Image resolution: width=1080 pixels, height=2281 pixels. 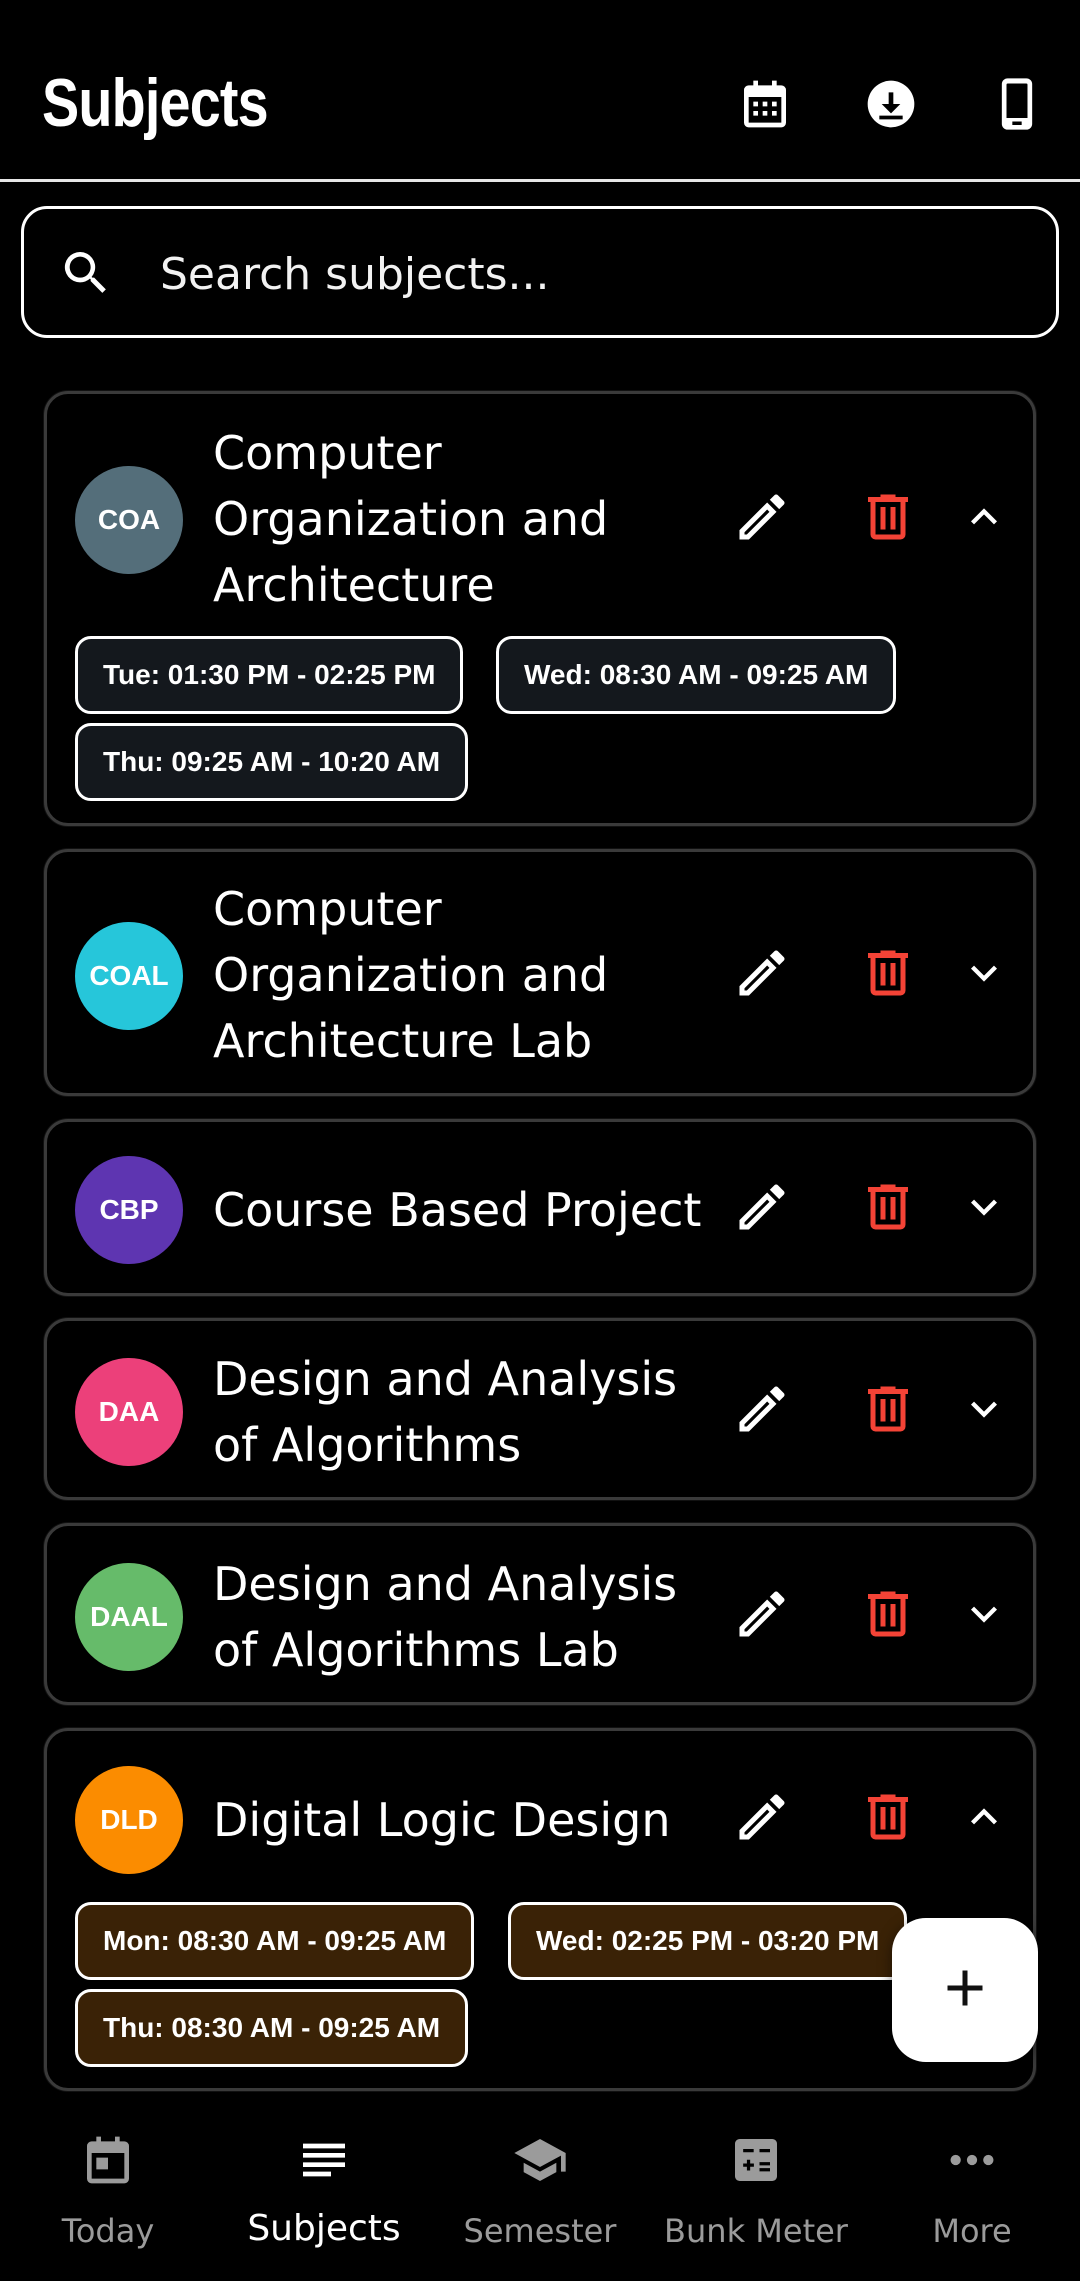 What do you see at coordinates (756, 2160) in the screenshot?
I see `calculator-icon` at bounding box center [756, 2160].